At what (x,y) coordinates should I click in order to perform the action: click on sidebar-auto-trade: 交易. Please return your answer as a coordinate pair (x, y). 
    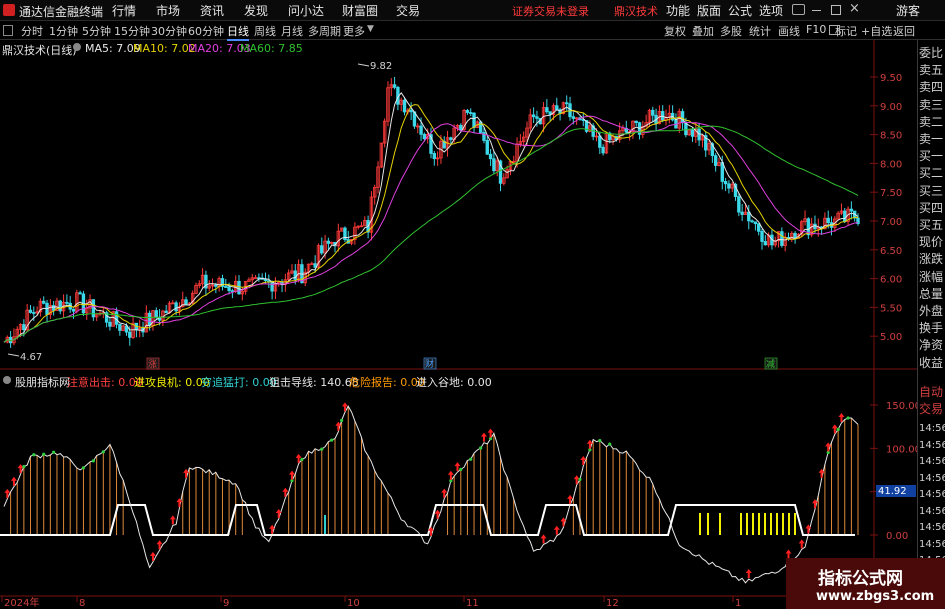
    Looking at the image, I should click on (932, 409).